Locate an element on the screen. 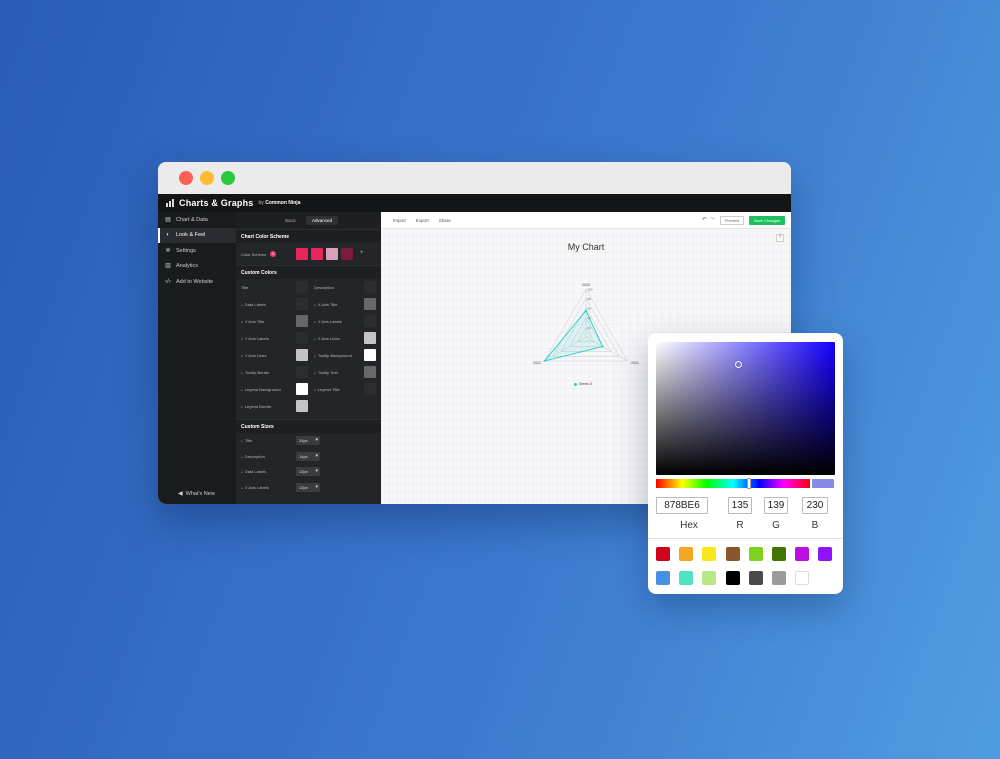 Image resolution: width=1000 pixels, height=759 pixels. hue-slider-handle is located at coordinates (749, 483).